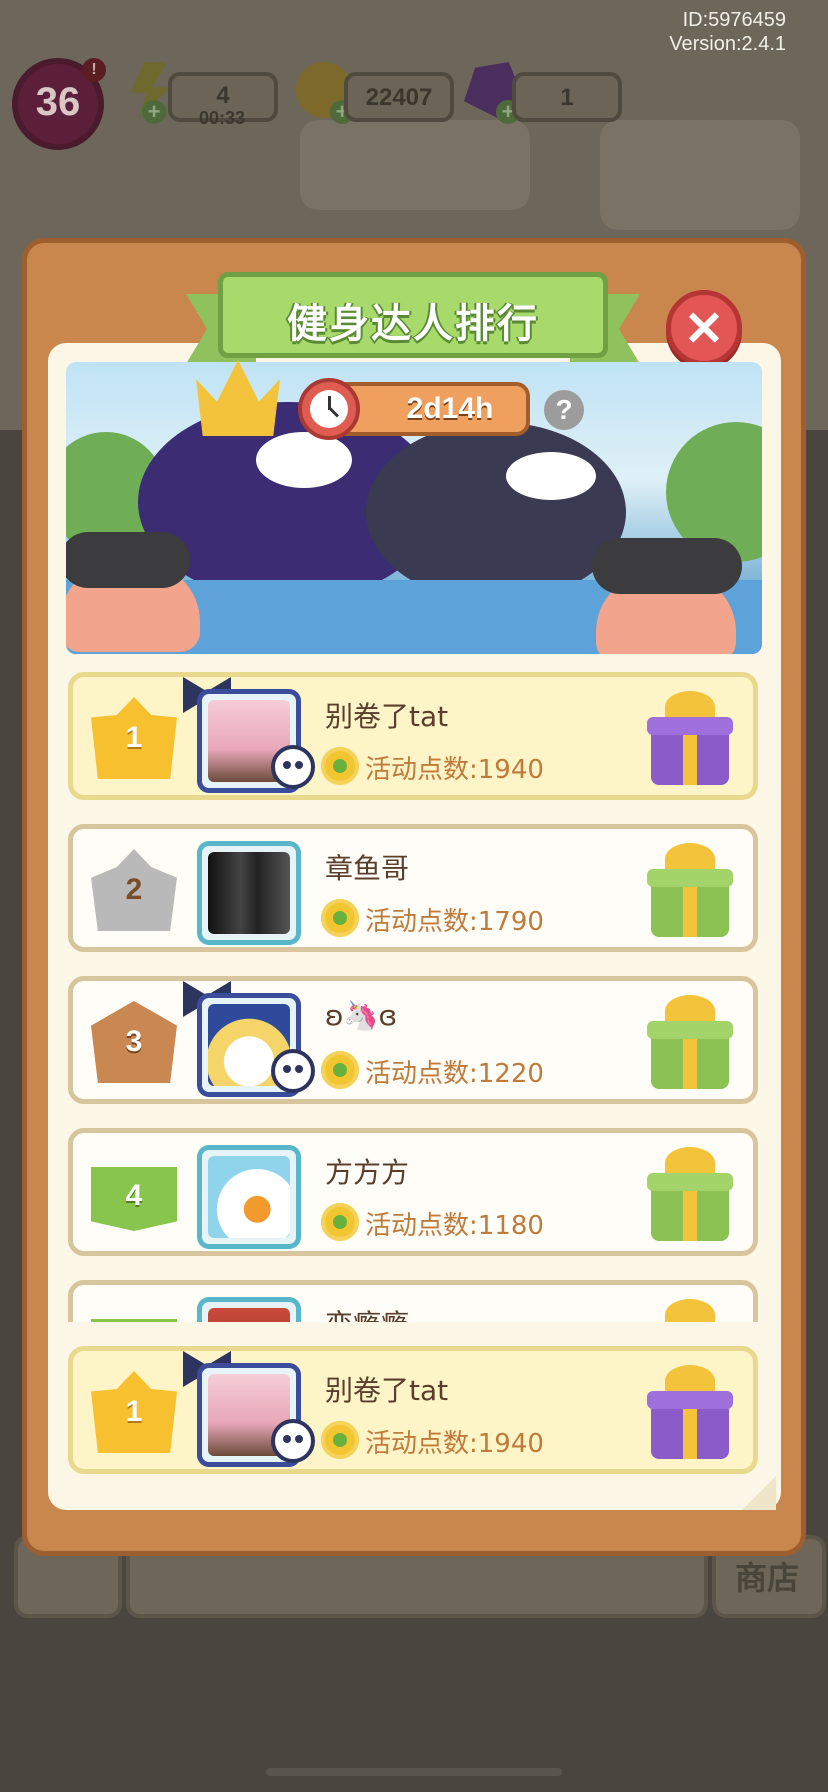 Image resolution: width=828 pixels, height=1792 pixels. Describe the element at coordinates (496, 512) in the screenshot. I see `dark-whale` at that location.